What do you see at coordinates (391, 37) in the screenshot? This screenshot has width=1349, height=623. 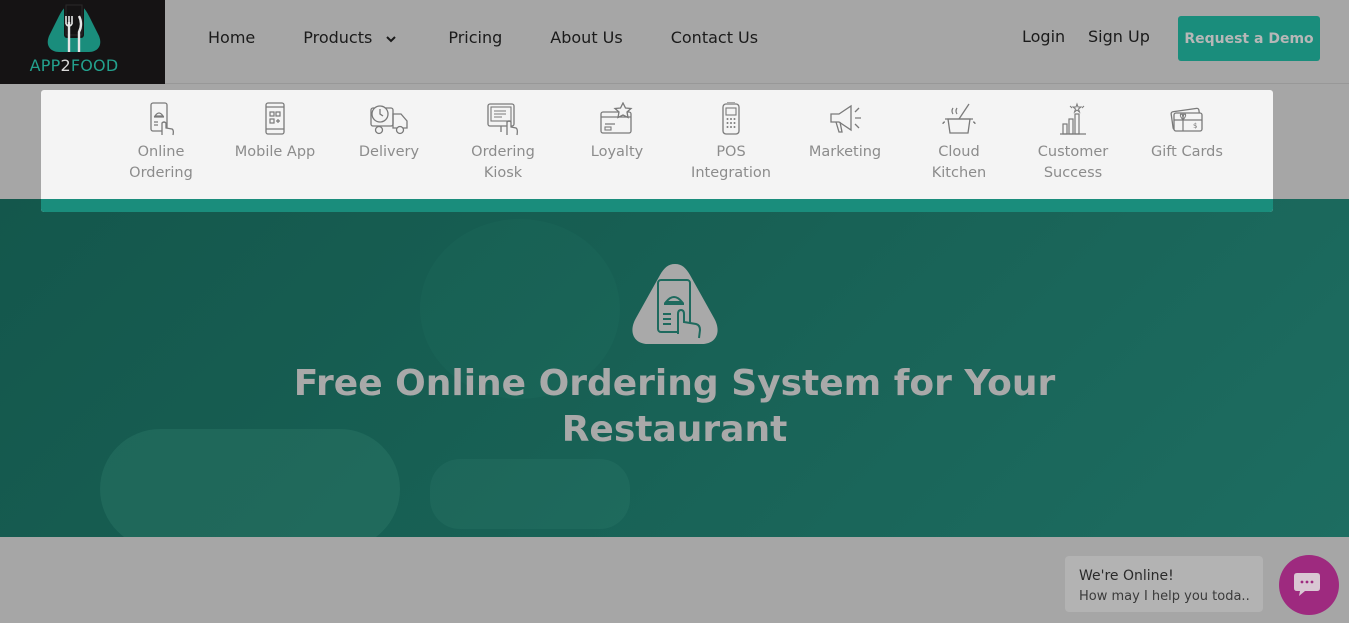 I see `chevron-down-icon` at bounding box center [391, 37].